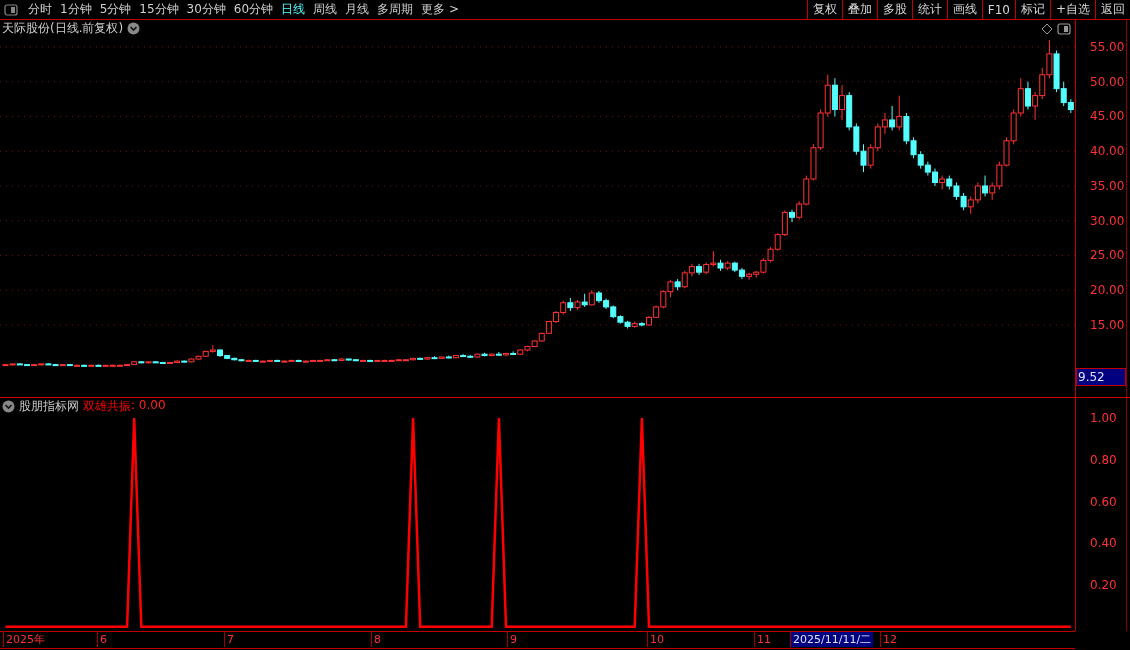 This screenshot has width=1130, height=650. What do you see at coordinates (1103, 585) in the screenshot?
I see `axis-label: 0.20` at bounding box center [1103, 585].